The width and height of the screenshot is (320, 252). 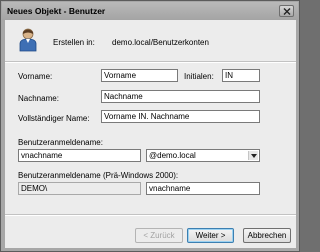 I want to click on prewin-label: Benutzeranmeldename (Prä-Windows 2000):, so click(x=98, y=175).